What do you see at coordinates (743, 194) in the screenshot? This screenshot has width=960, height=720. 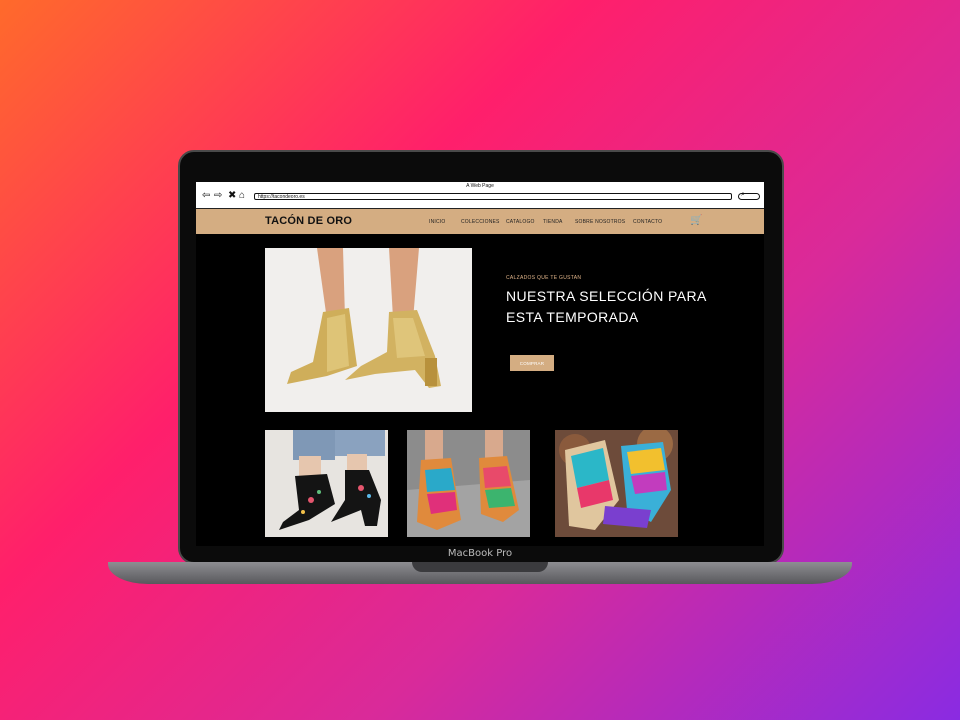 I see `search-icon: ⌕` at bounding box center [743, 194].